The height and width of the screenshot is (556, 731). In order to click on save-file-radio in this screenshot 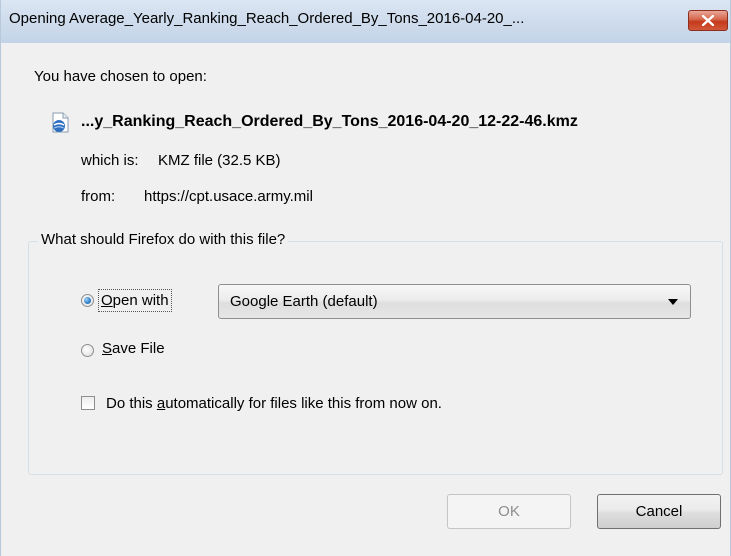, I will do `click(87, 350)`.